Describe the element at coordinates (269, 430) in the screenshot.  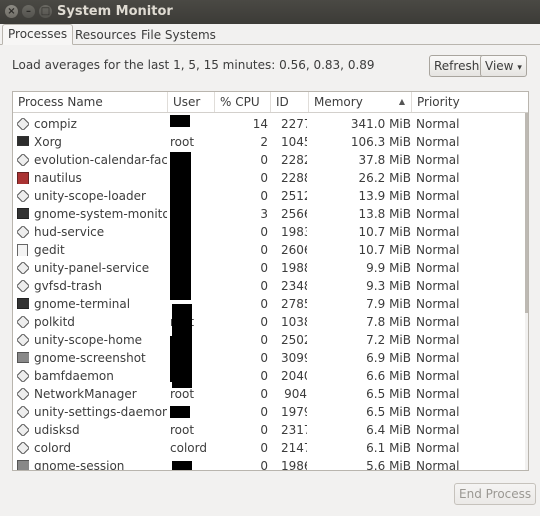
I see `table-row: udisksd root 0 2317 6.4 MiB Normal` at that location.